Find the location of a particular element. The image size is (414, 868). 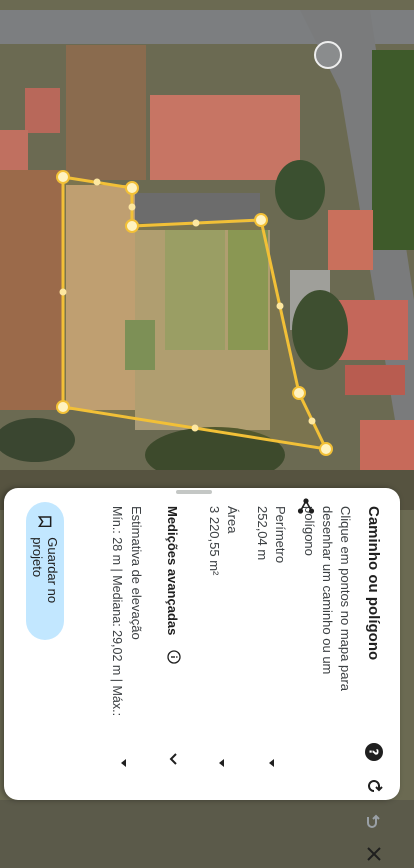

help-icon: ? is located at coordinates (374, 752).